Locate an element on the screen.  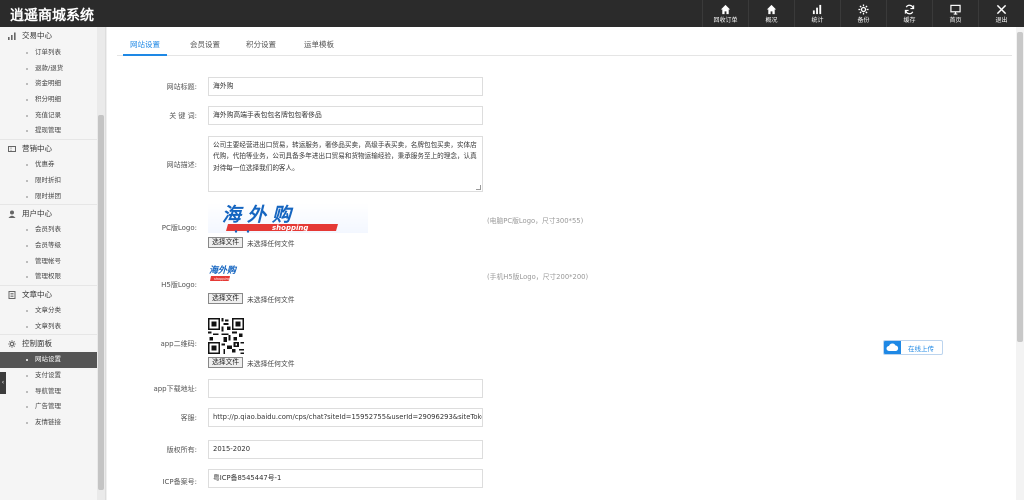
site-title-label: 网站标题: is located at coordinates (181, 87).